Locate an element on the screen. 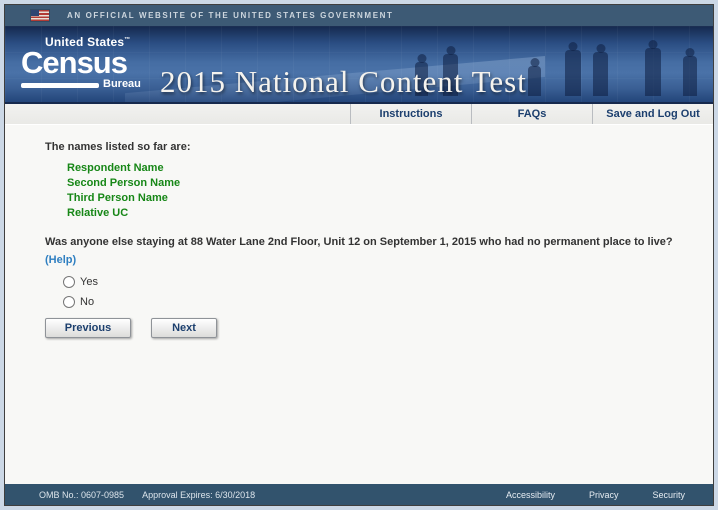 This screenshot has height=510, width=718. previous-button: Previous is located at coordinates (88, 328).